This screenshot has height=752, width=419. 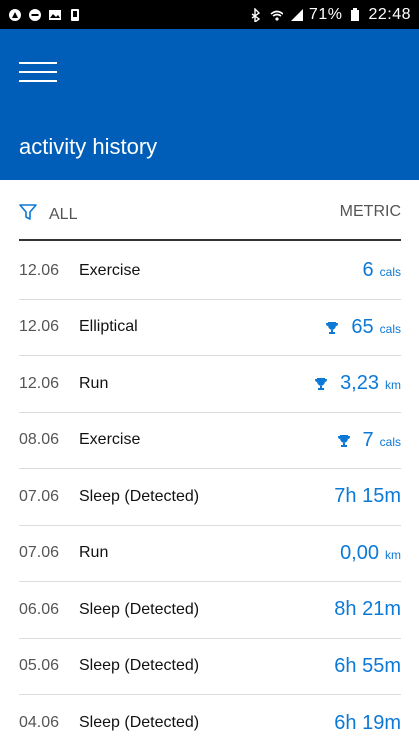 What do you see at coordinates (210, 271) in the screenshot?
I see `activity-row: 12.06 Exercise 6 cals` at bounding box center [210, 271].